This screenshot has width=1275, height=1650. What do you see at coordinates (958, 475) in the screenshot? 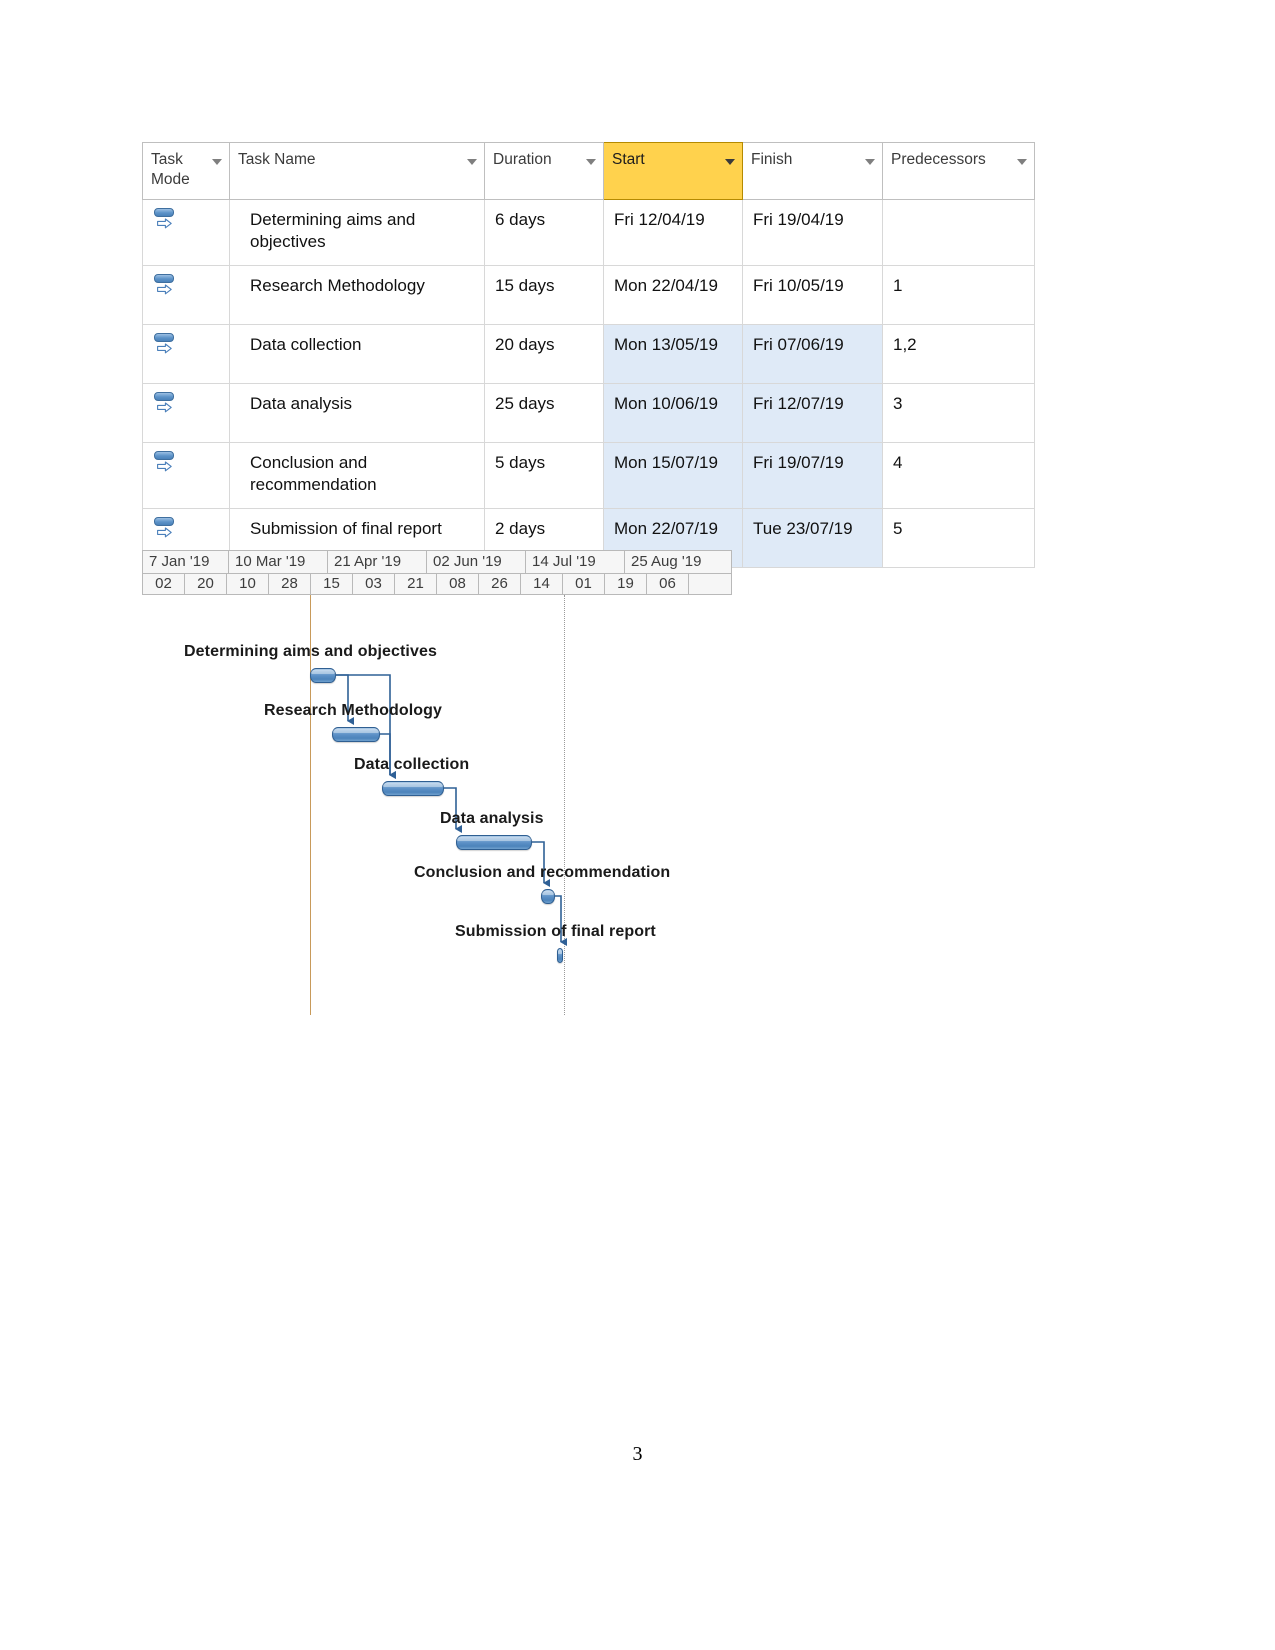
I see `cell-predecessors: 4` at bounding box center [958, 475].